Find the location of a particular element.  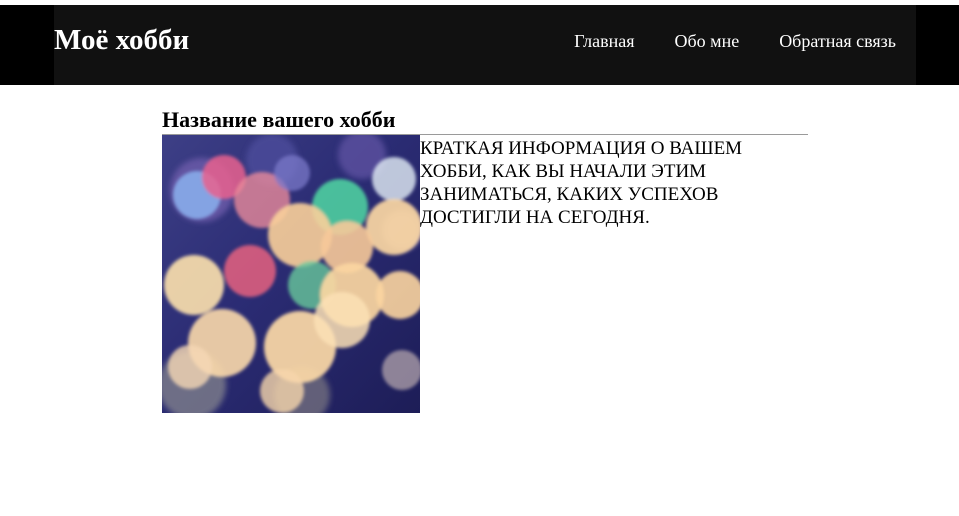

main-nav: Главная Обо мне Обратная связь is located at coordinates (735, 41).